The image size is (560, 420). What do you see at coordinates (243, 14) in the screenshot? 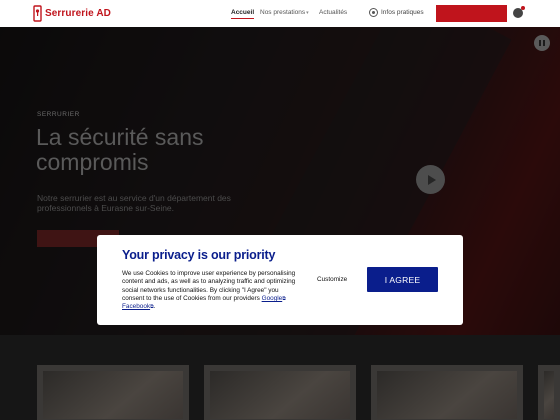
I see `nav-item-accueil: Accueil` at bounding box center [243, 14].